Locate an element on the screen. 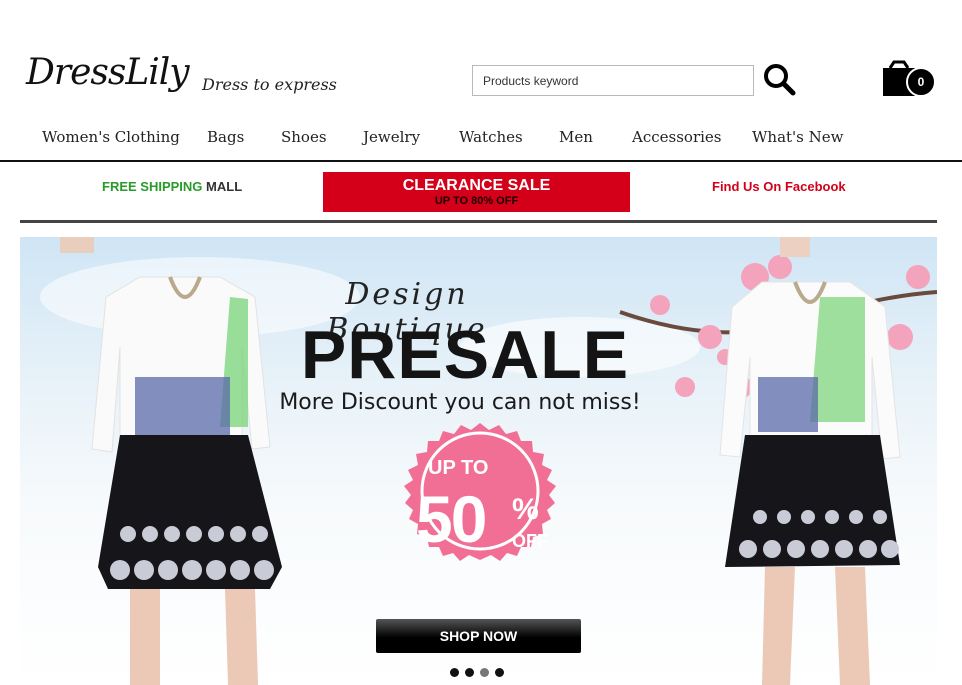 The width and height of the screenshot is (962, 685). search-input is located at coordinates (613, 80).